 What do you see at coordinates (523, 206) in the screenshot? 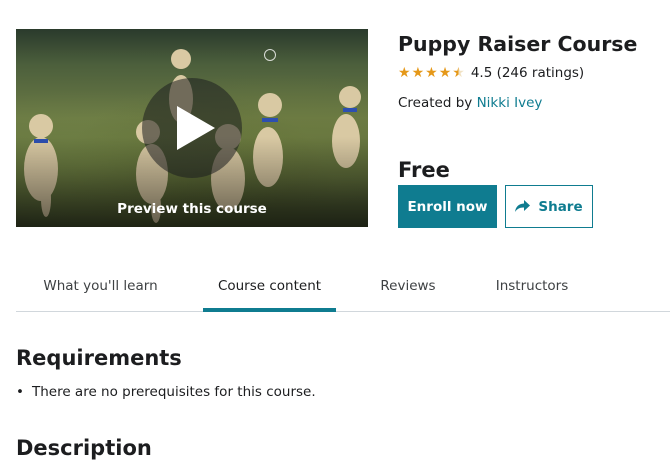
I see `share-arrow-icon` at bounding box center [523, 206].